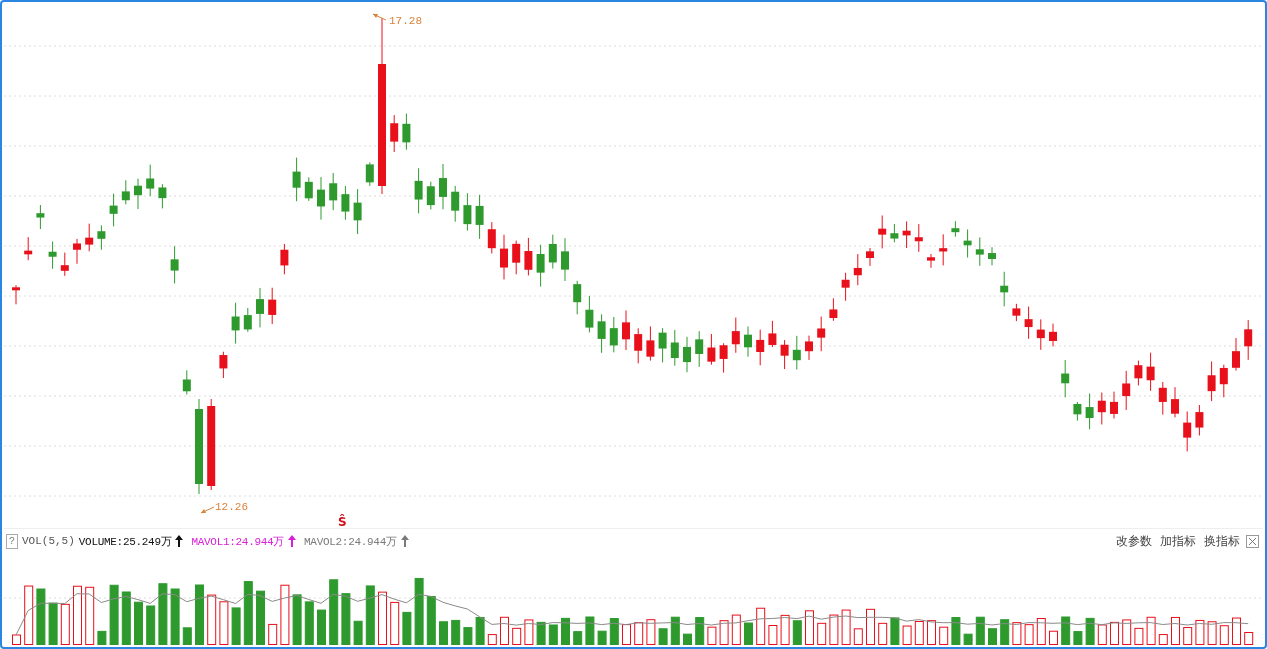 This screenshot has width=1267, height=649. What do you see at coordinates (1222, 541) in the screenshot?
I see `indicator-action-link: 换指标` at bounding box center [1222, 541].